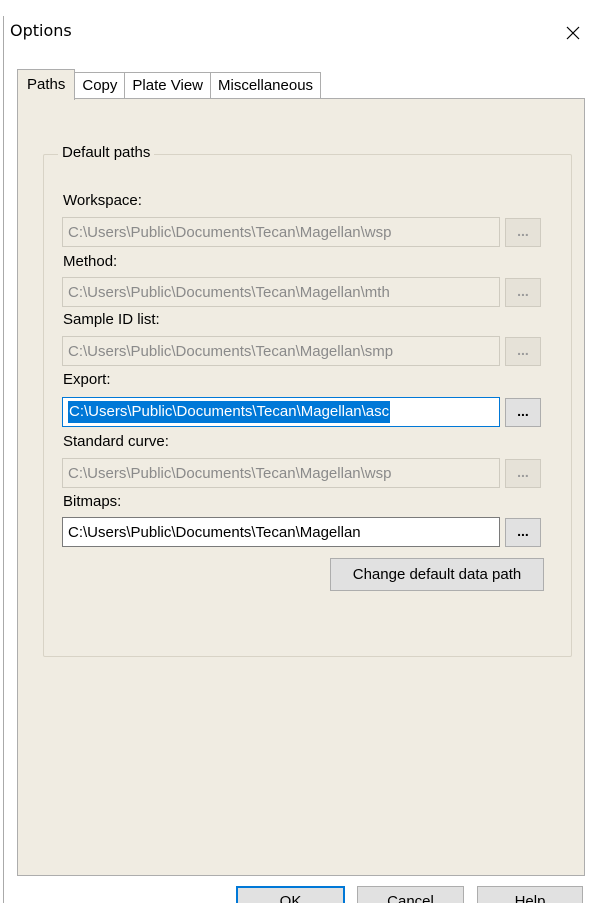 The height and width of the screenshot is (903, 595). Describe the element at coordinates (281, 232) in the screenshot. I see `workspace-path-field` at that location.